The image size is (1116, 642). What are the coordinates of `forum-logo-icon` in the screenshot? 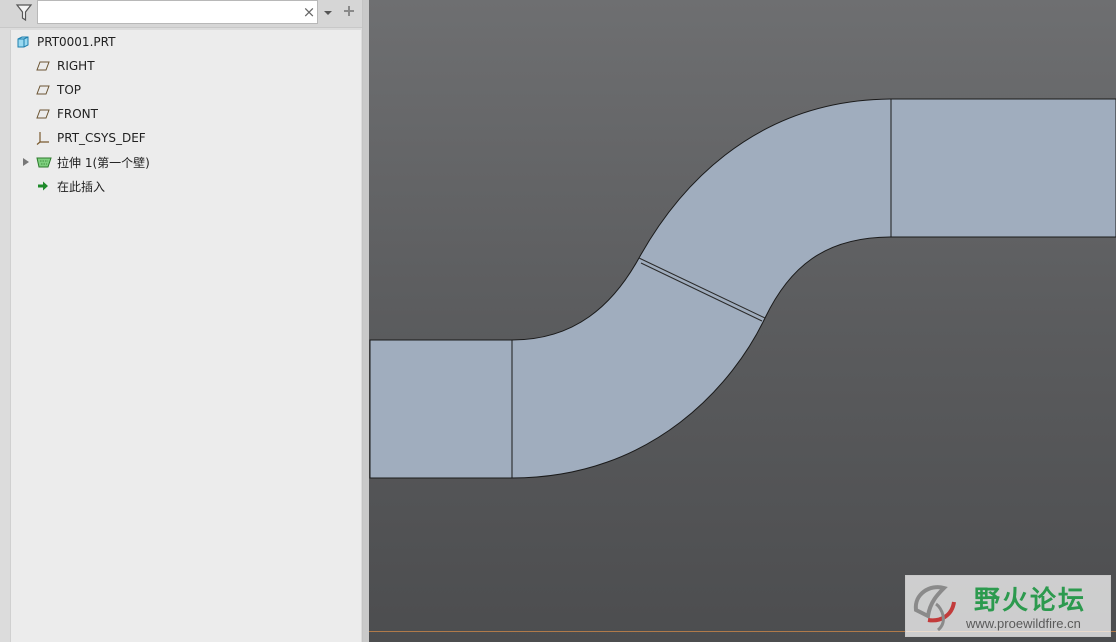 It's located at (934, 608).